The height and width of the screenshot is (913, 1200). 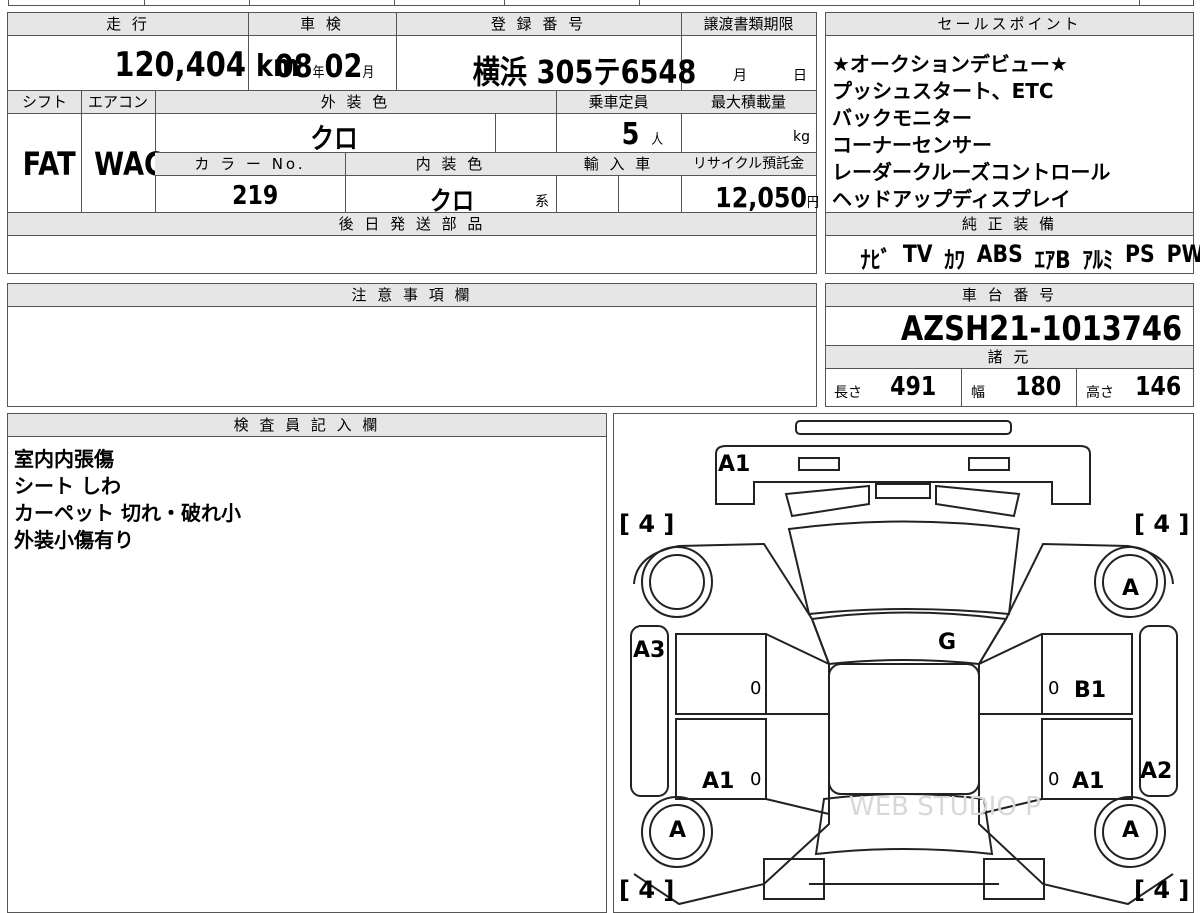 I want to click on shift-value: FAT, so click(x=49, y=164).